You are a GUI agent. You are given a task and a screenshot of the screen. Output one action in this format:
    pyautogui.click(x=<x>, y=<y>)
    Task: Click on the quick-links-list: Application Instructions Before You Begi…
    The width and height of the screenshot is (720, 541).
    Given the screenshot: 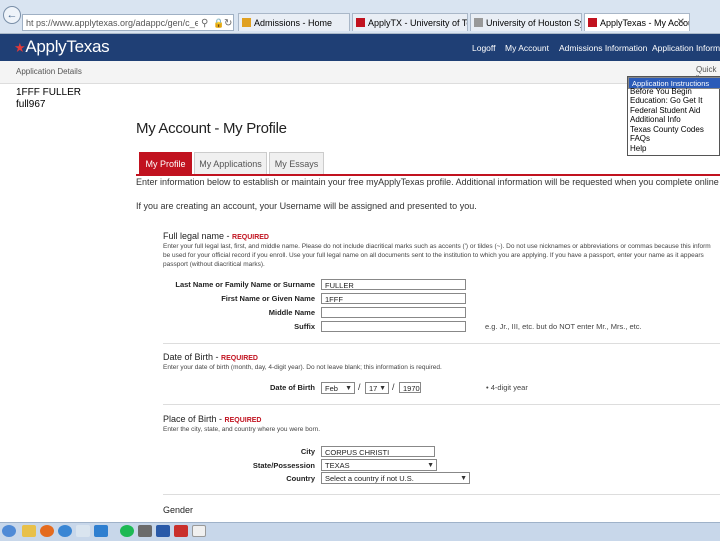 What is the action you would take?
    pyautogui.click(x=673, y=116)
    